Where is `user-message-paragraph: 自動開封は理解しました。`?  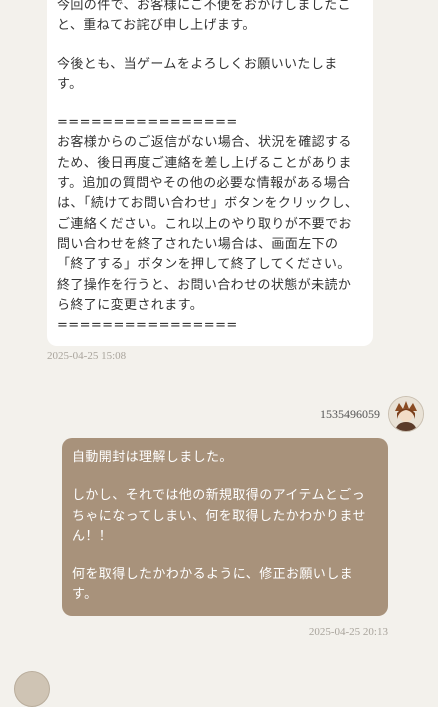
user-message-paragraph: 自動開封は理解しました。 is located at coordinates (152, 457).